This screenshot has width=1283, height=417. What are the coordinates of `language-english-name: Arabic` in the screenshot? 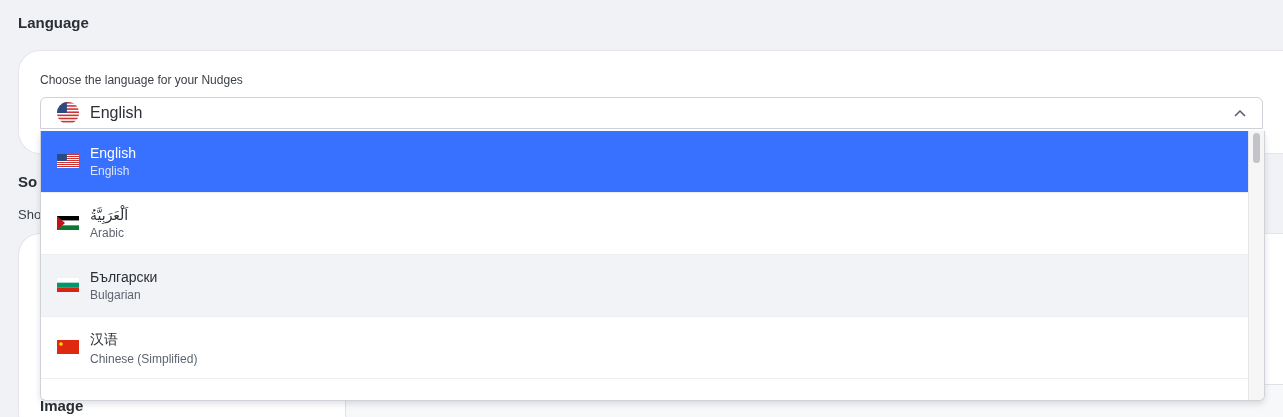 It's located at (107, 233).